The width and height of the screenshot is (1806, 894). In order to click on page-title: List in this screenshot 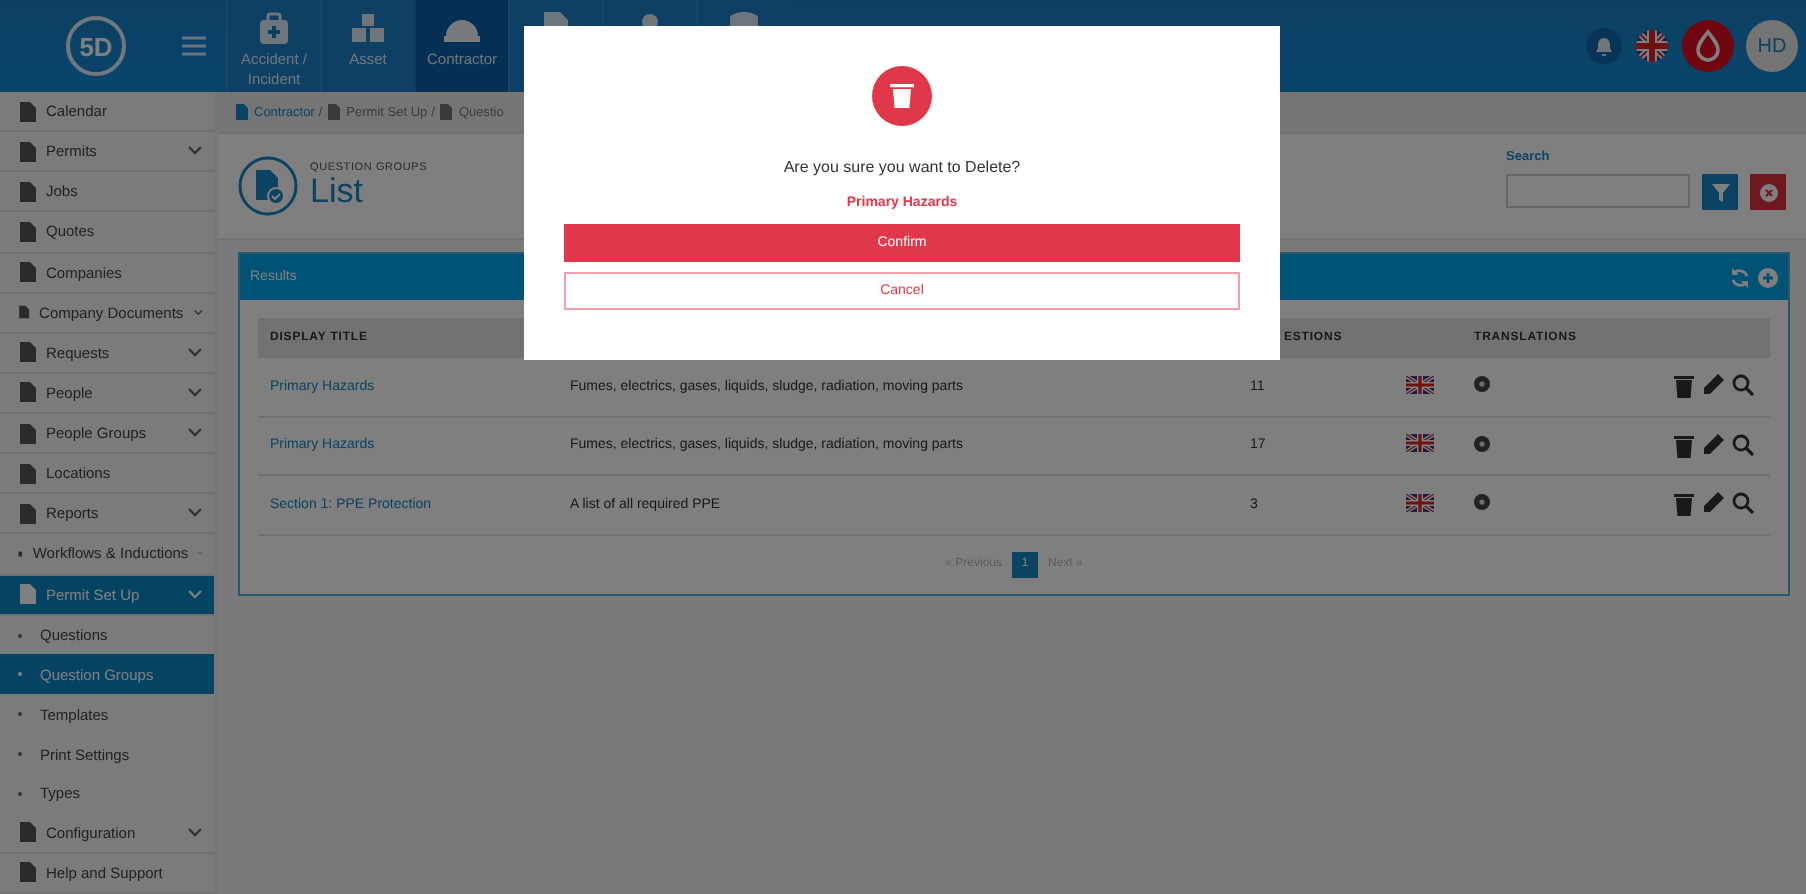, I will do `click(337, 192)`.